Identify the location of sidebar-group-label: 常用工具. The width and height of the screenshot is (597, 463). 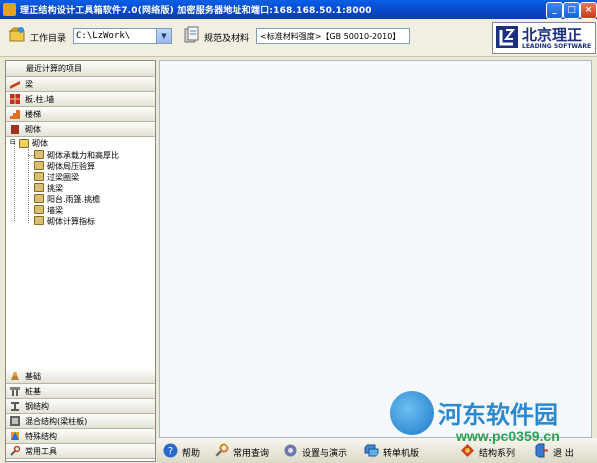
(41, 451).